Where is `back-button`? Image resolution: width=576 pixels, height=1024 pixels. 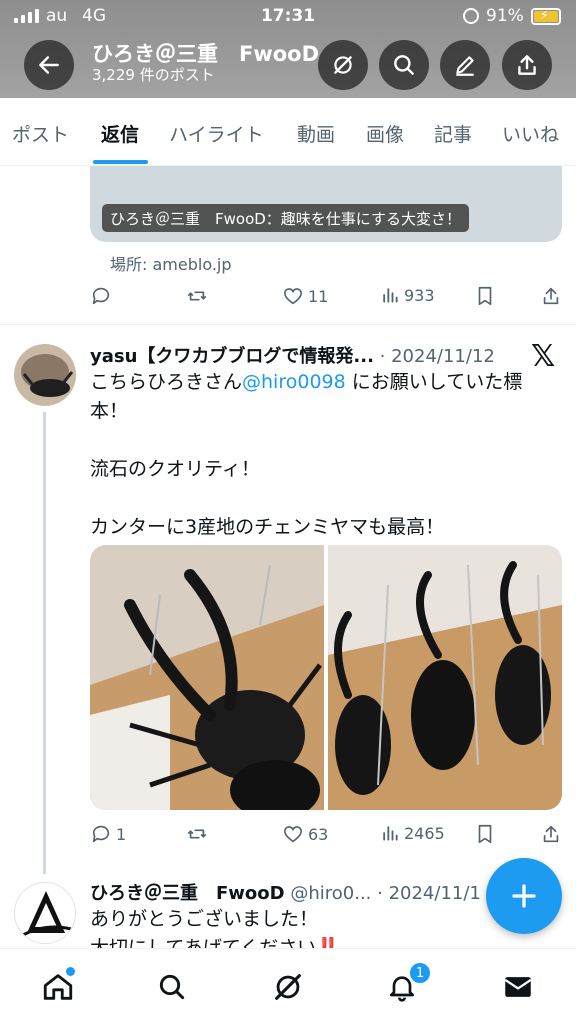
back-button is located at coordinates (49, 65).